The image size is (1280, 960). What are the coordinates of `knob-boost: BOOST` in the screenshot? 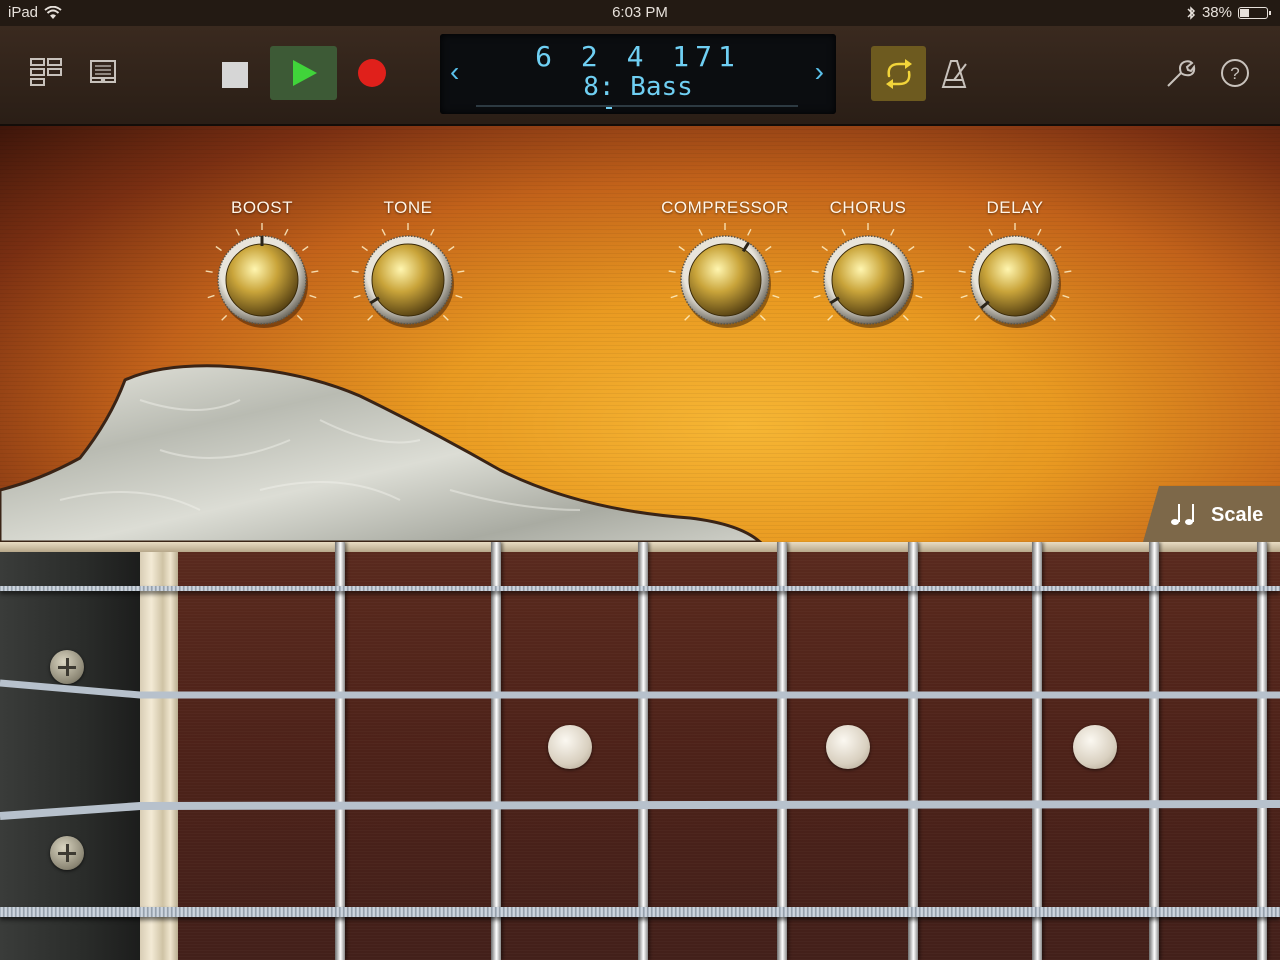 It's located at (262, 273).